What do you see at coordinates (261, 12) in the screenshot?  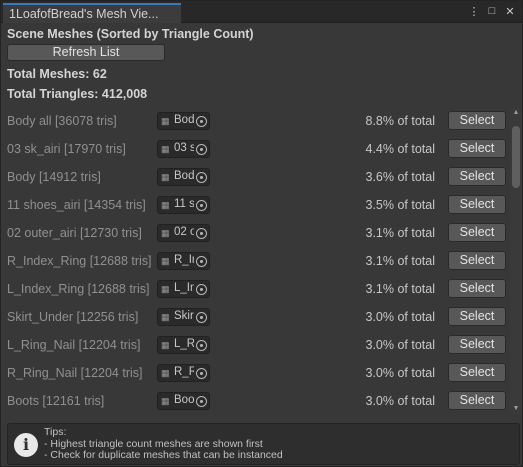 I see `tab-bar: 1LoafofBread's Mesh Vie... ⋮ □ ✕` at bounding box center [261, 12].